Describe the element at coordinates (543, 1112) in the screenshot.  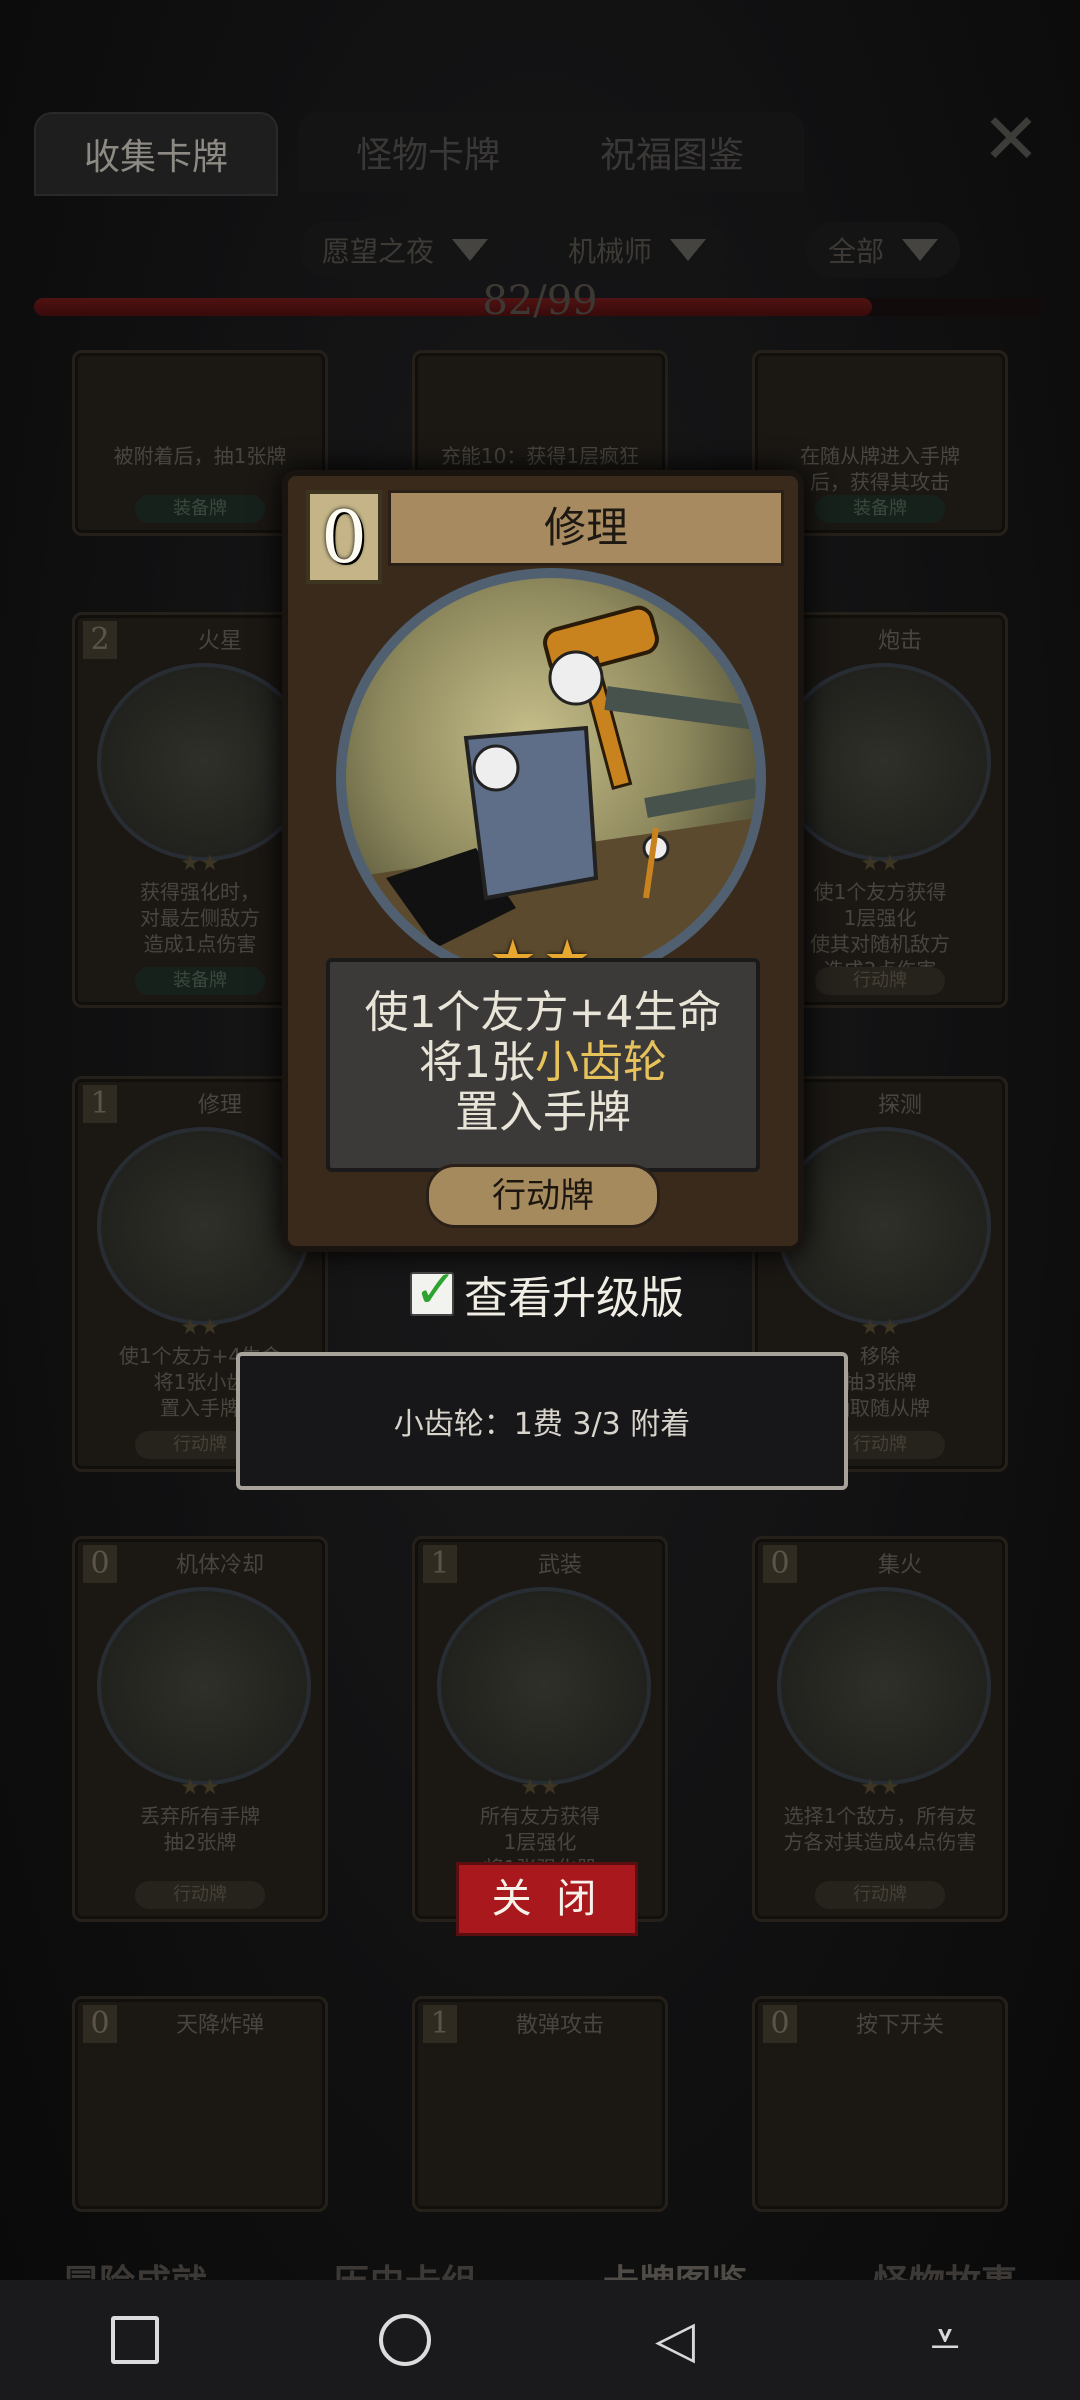
I see `desc-line-3: 置入手牌` at that location.